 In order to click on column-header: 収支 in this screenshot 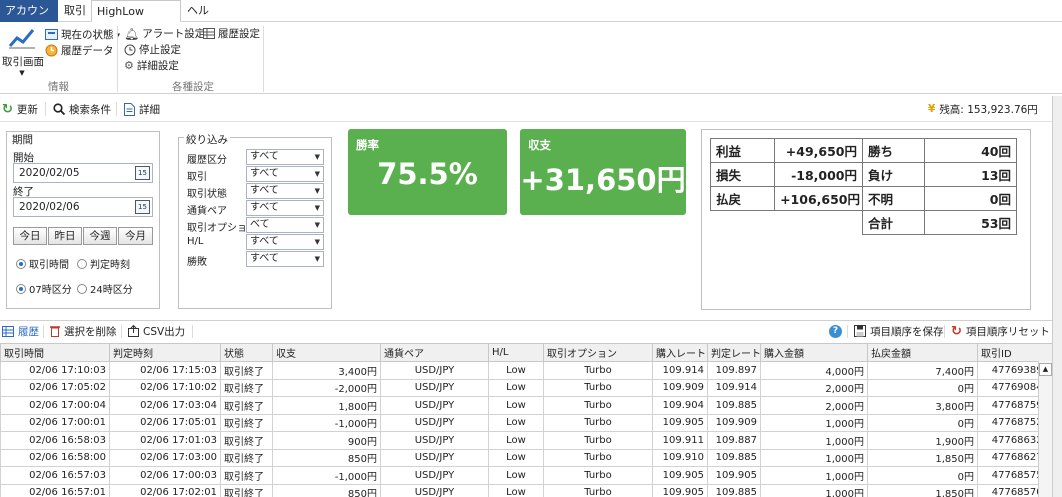, I will do `click(326, 352)`.